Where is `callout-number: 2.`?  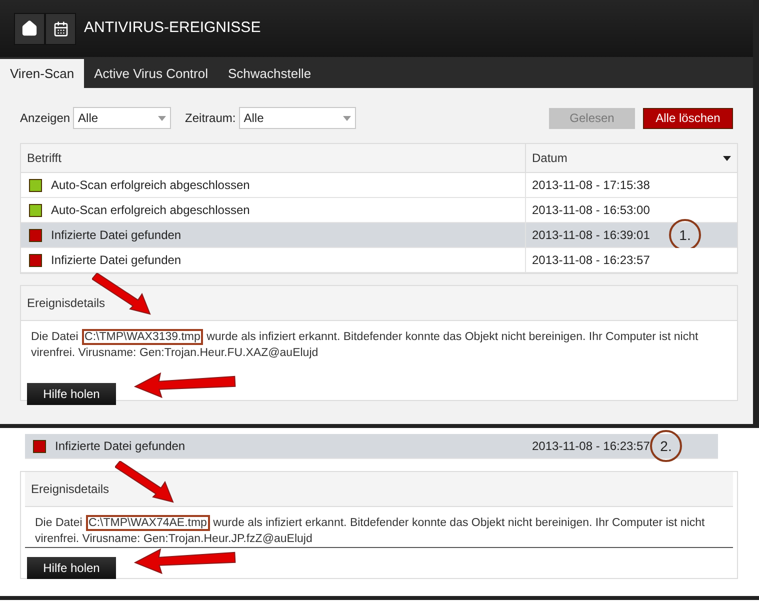
callout-number: 2. is located at coordinates (666, 446).